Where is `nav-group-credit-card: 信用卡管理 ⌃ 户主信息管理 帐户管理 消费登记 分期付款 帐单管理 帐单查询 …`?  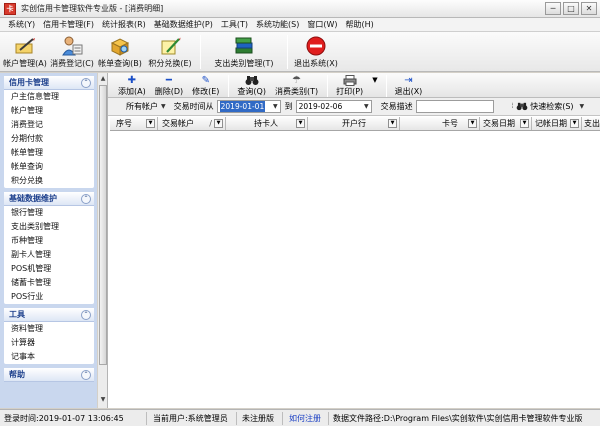
nav-group-credit-card: 信用卡管理 ⌃ 户主信息管理 帐户管理 消费登记 分期付款 帐单管理 帐单查询 … is located at coordinates (49, 132).